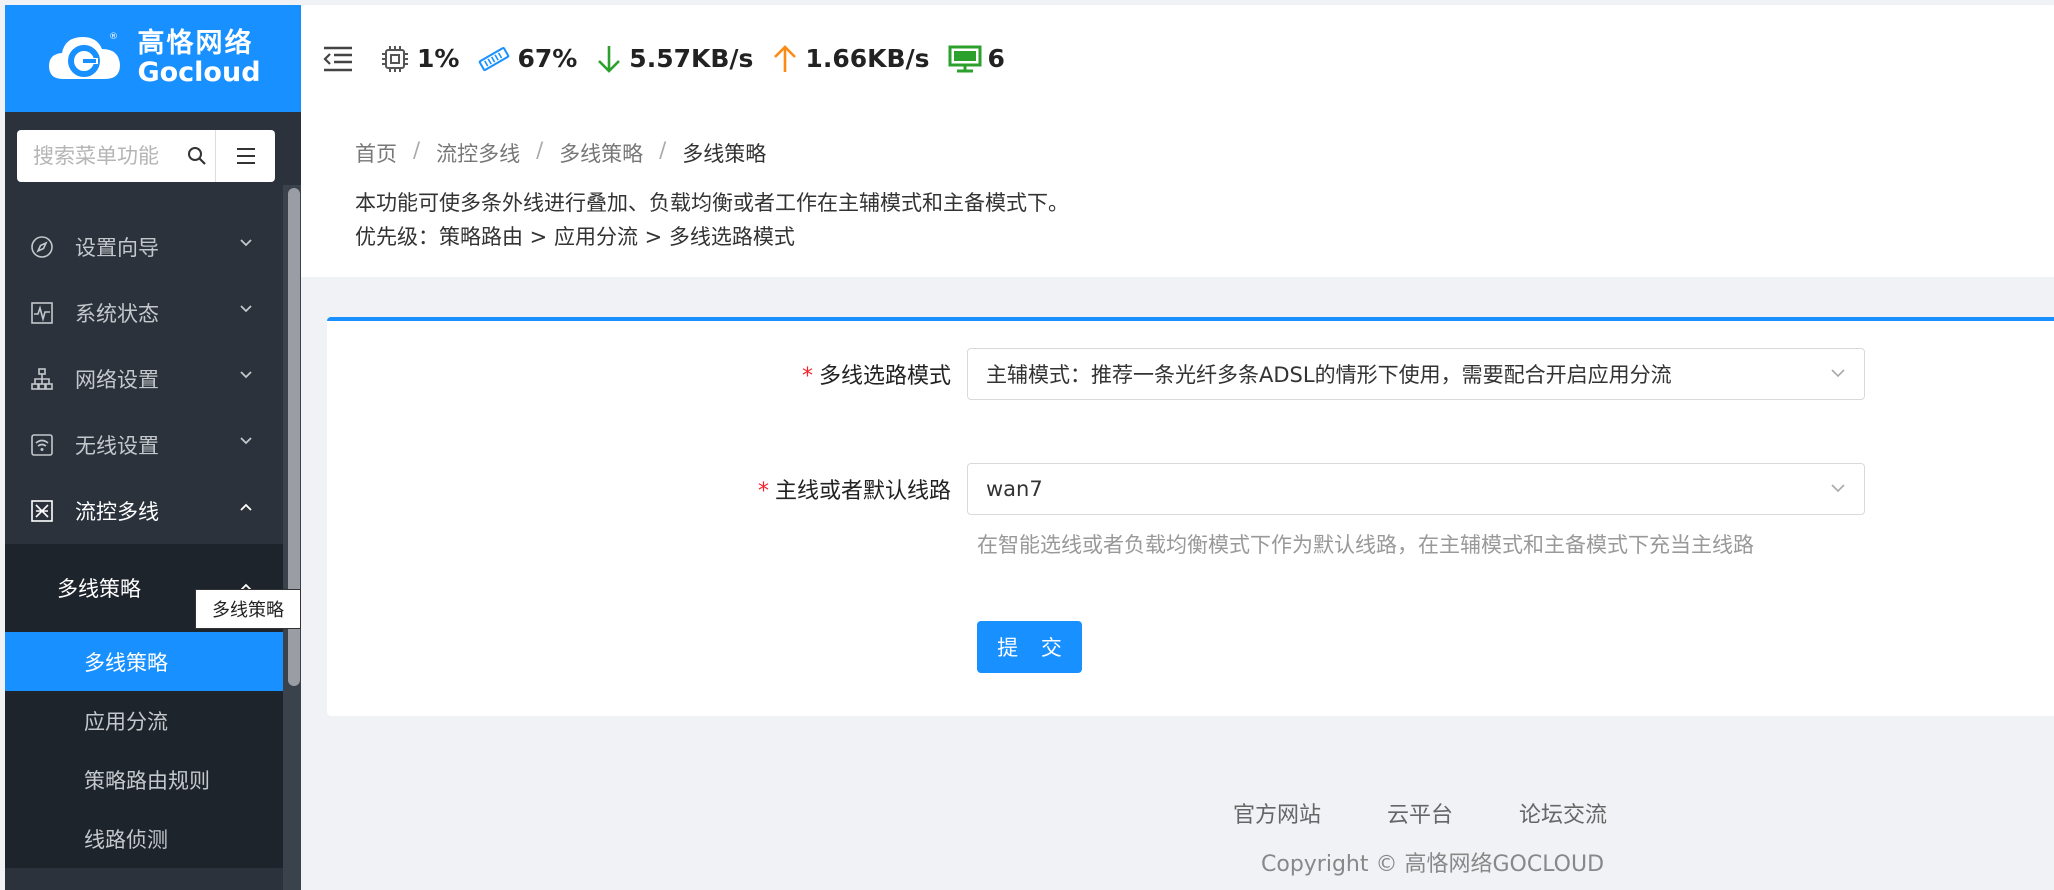 This screenshot has height=890, width=2054. I want to click on sidebar-item-wireless-settings: 无线设置, so click(144, 445).